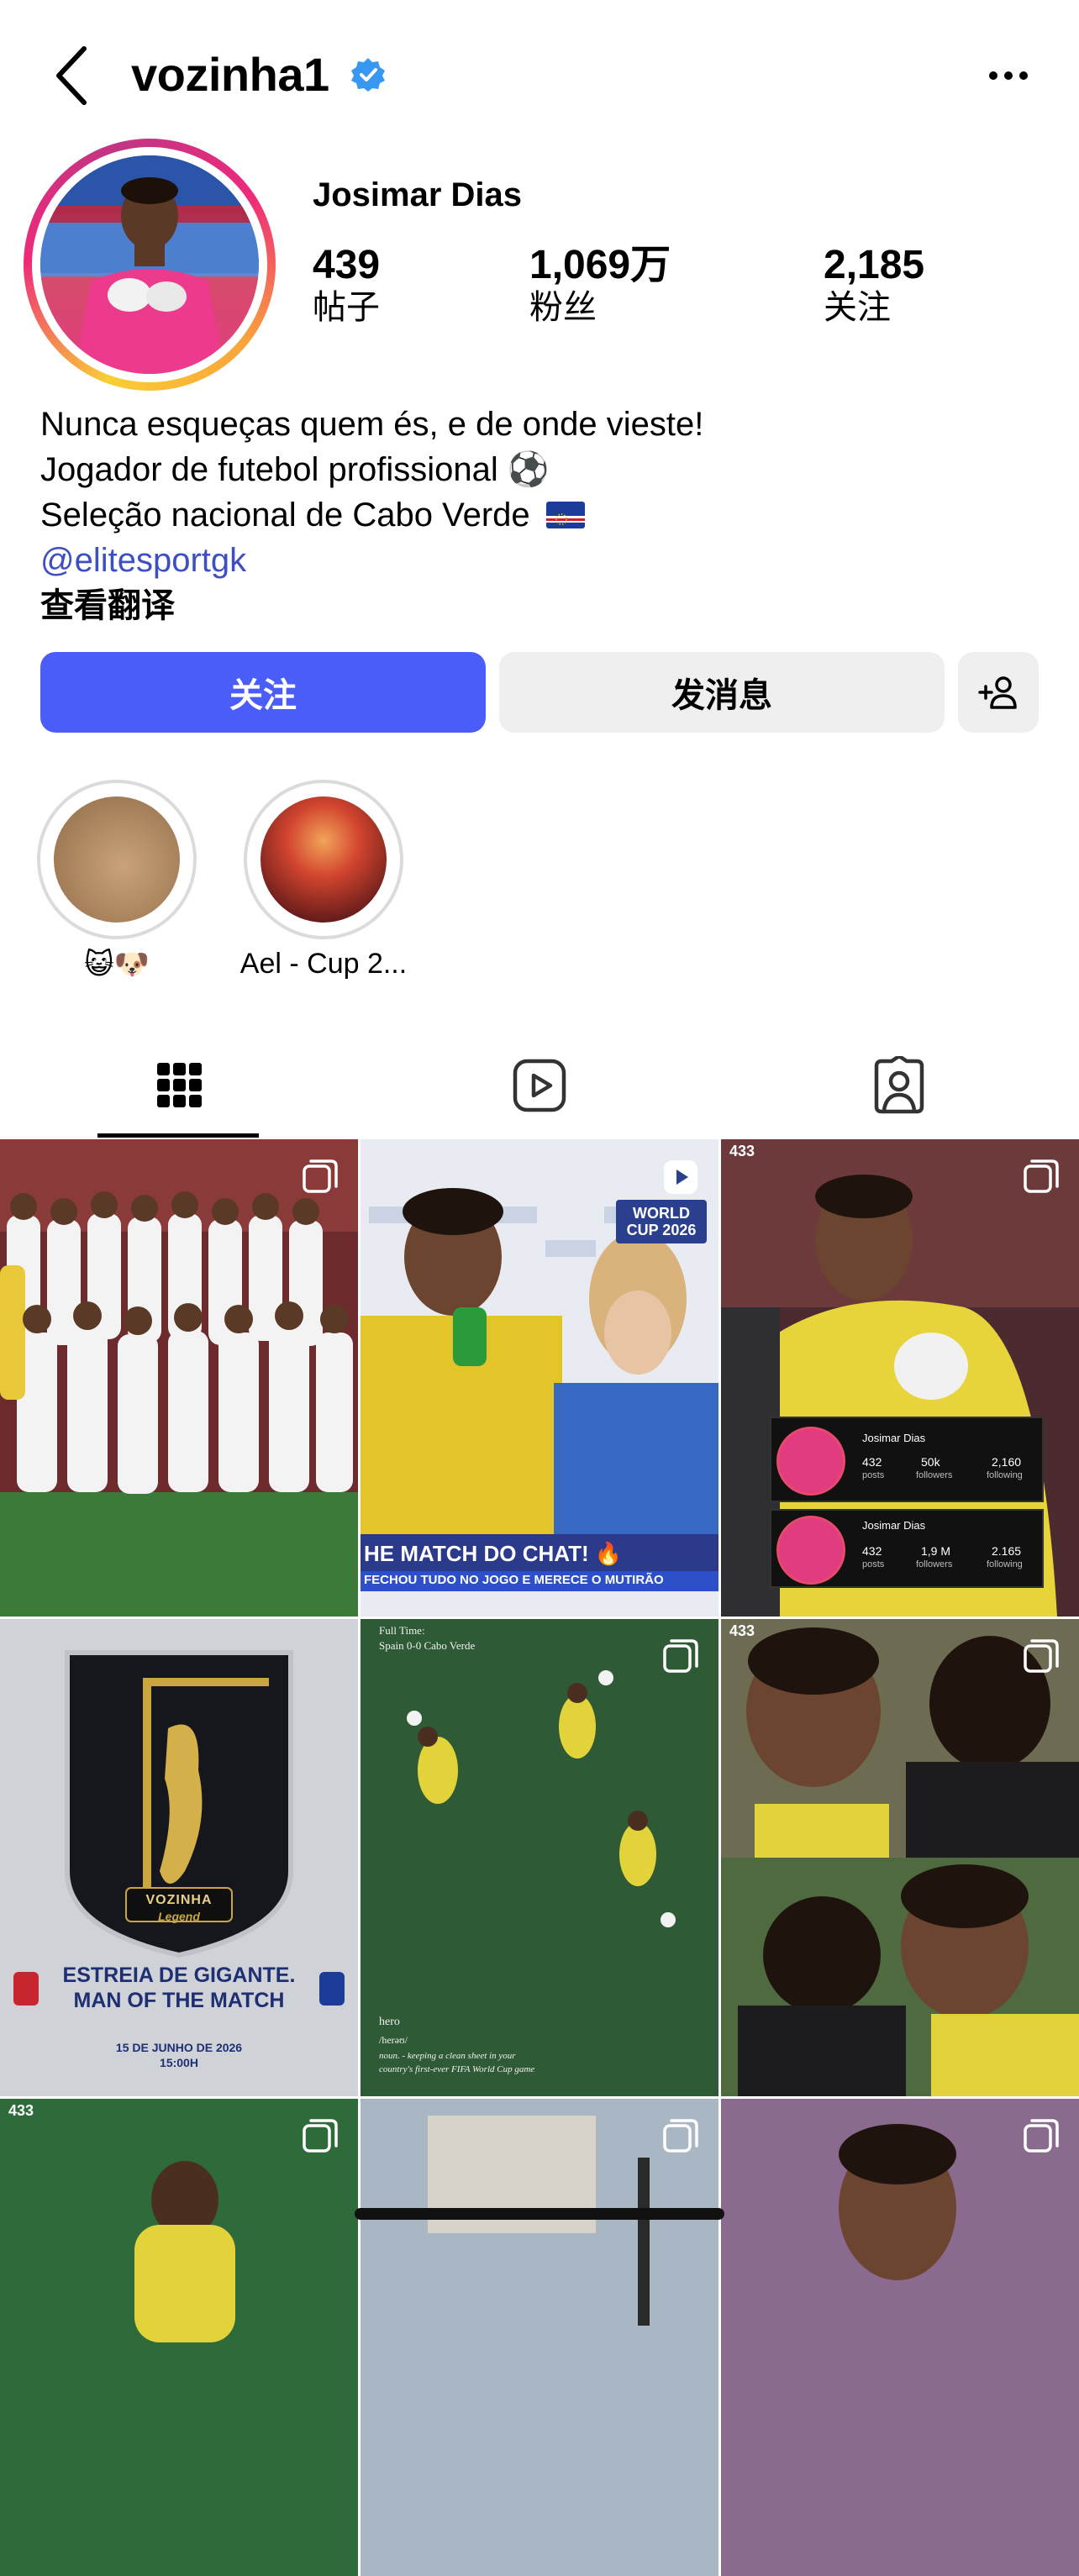 This screenshot has height=2576, width=1079. I want to click on home-indicator, so click(539, 2214).